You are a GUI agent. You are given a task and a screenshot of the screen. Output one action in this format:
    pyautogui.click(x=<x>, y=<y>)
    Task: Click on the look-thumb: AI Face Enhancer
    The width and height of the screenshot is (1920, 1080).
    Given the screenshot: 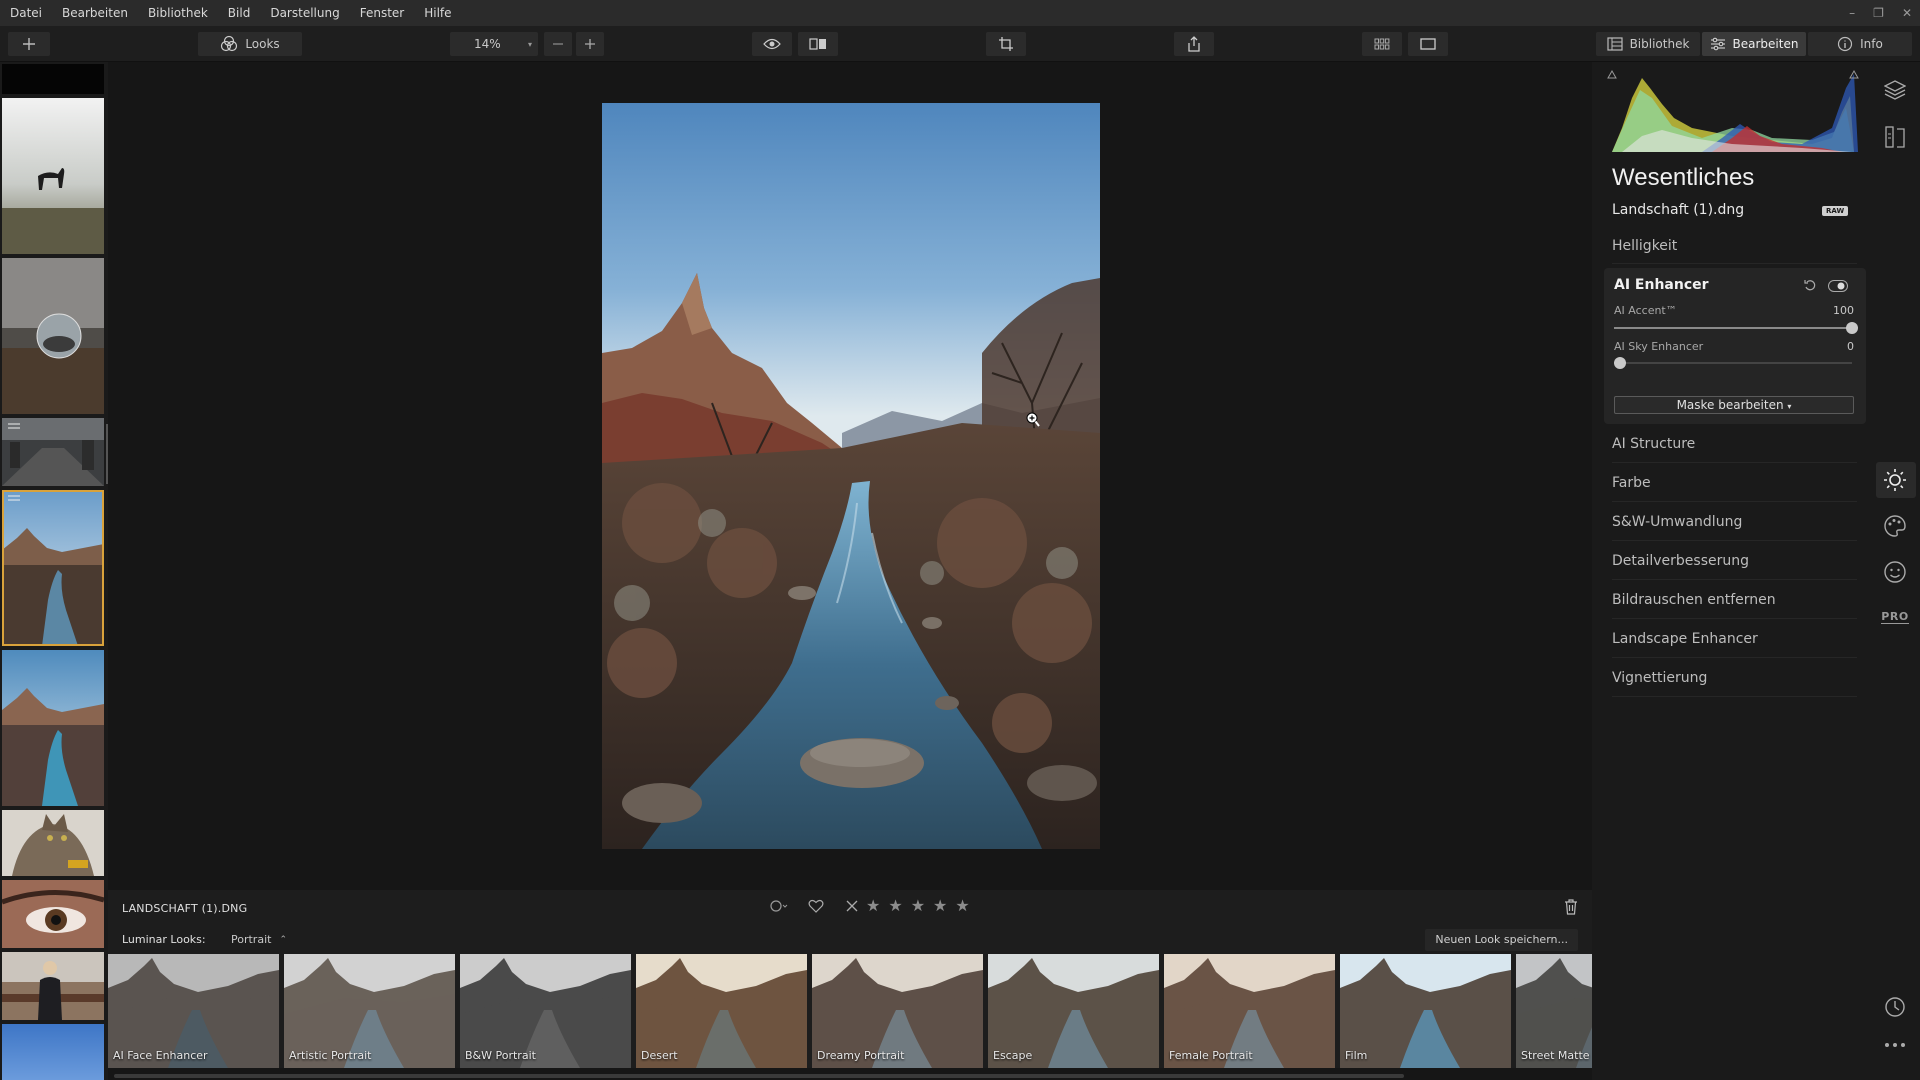 What is the action you would take?
    pyautogui.click(x=193, y=1011)
    